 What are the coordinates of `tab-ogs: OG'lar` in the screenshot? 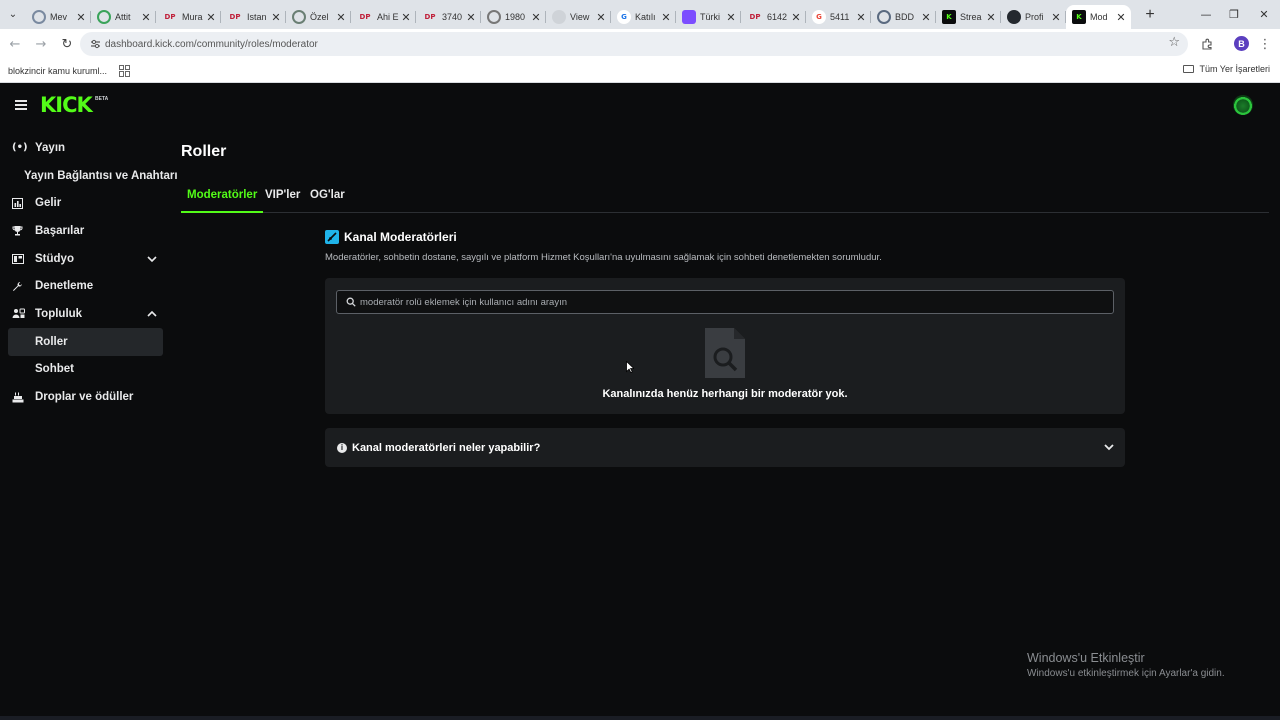 It's located at (327, 201).